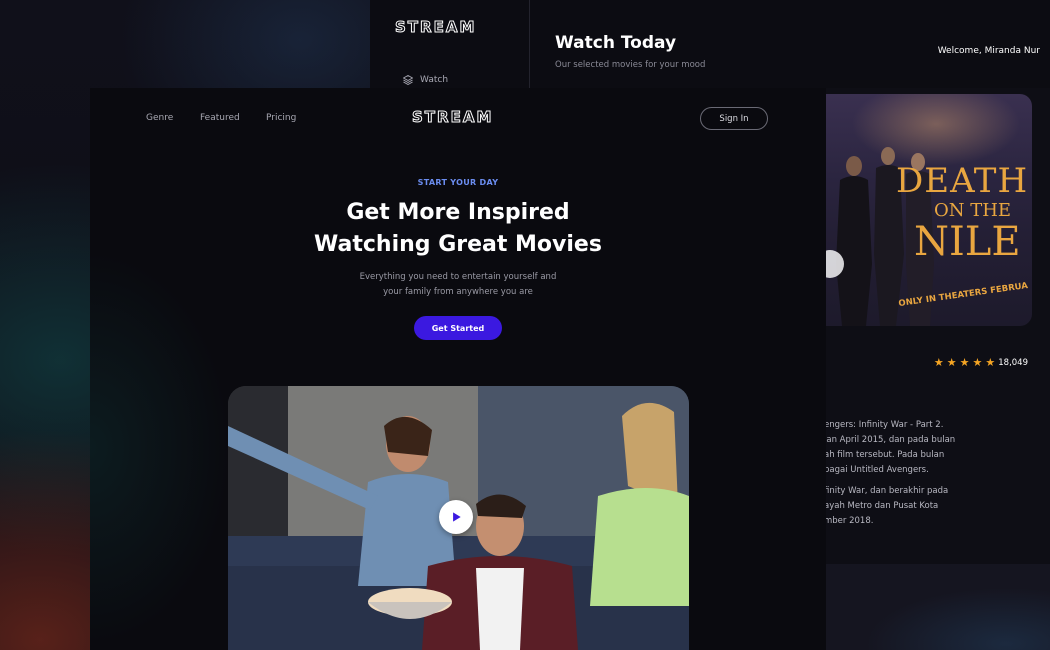 This screenshot has width=1050, height=650. Describe the element at coordinates (630, 65) in the screenshot. I see `page-subtitle: Our selected movies for your mood` at that location.